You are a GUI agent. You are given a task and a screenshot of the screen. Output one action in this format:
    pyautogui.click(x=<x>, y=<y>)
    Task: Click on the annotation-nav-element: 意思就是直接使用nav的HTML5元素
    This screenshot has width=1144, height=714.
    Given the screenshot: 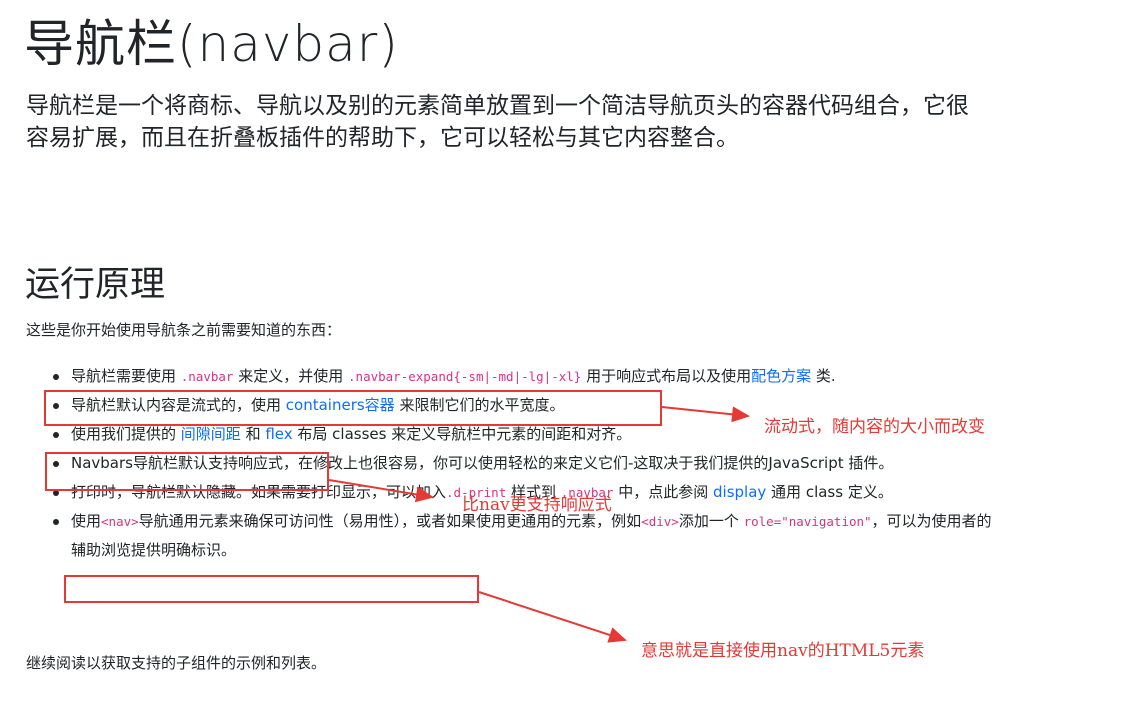 What is the action you would take?
    pyautogui.click(x=783, y=651)
    